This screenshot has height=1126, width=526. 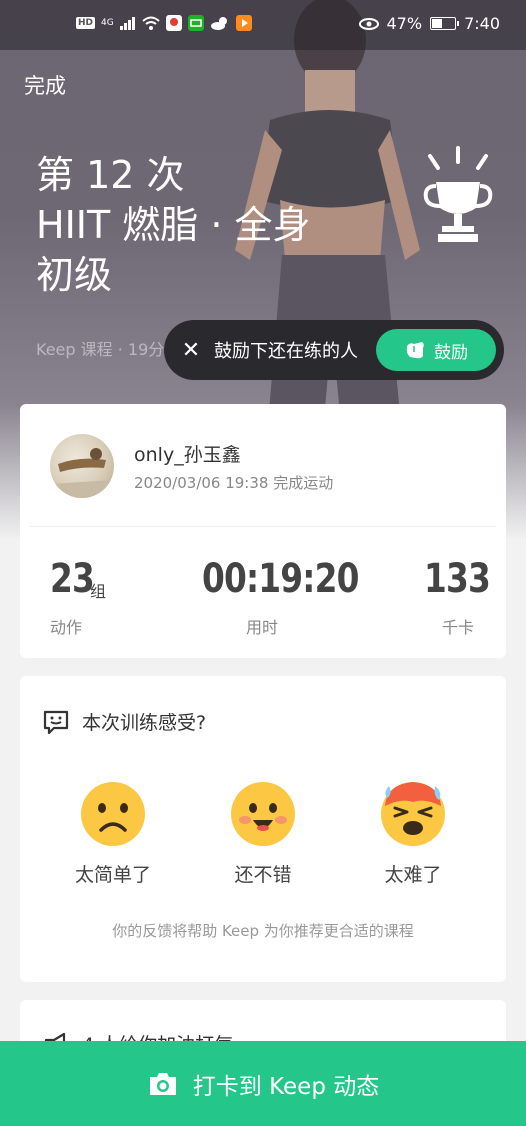 What do you see at coordinates (127, 23) in the screenshot?
I see `signal-icon` at bounding box center [127, 23].